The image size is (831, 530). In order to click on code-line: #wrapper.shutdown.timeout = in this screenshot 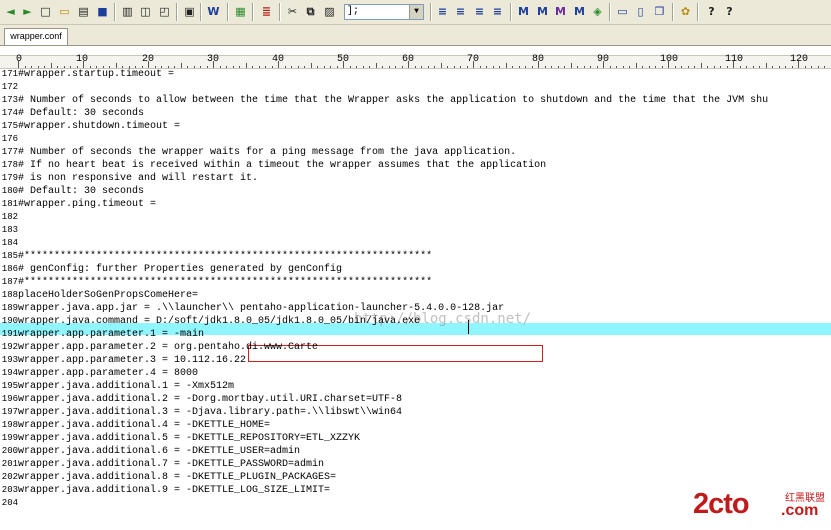, I will do `click(99, 126)`.